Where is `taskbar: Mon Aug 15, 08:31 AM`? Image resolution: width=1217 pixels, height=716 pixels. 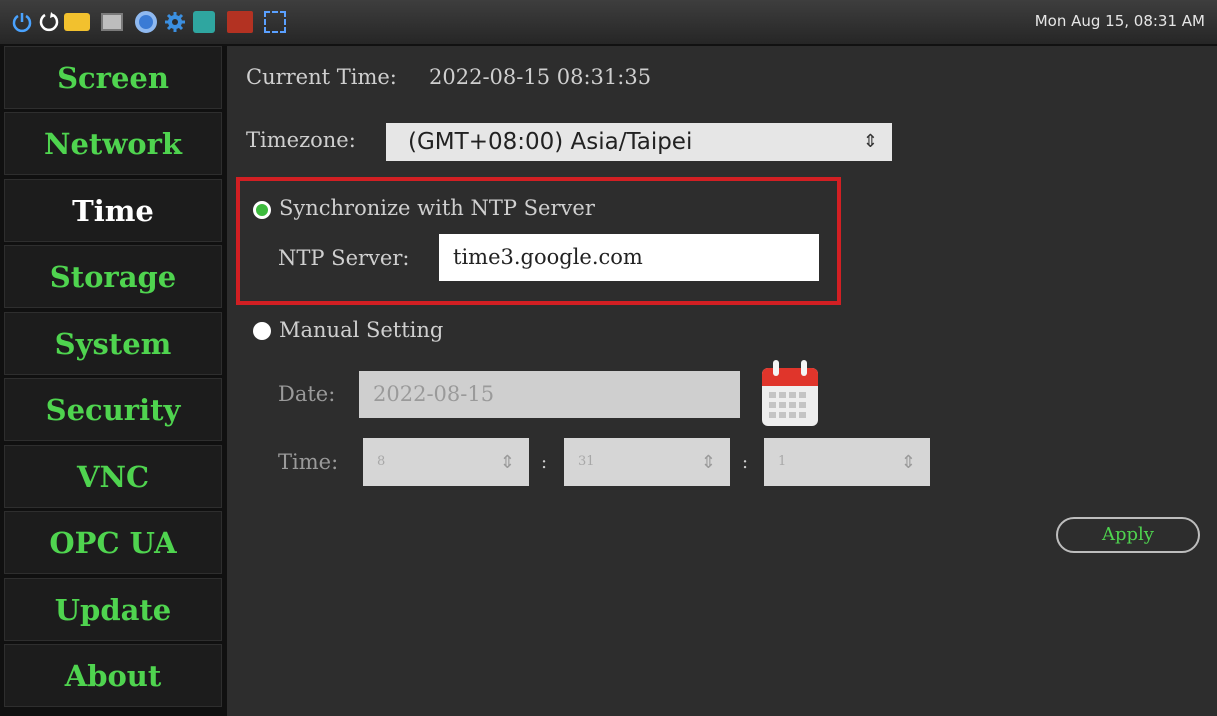 taskbar: Mon Aug 15, 08:31 AM is located at coordinates (608, 23).